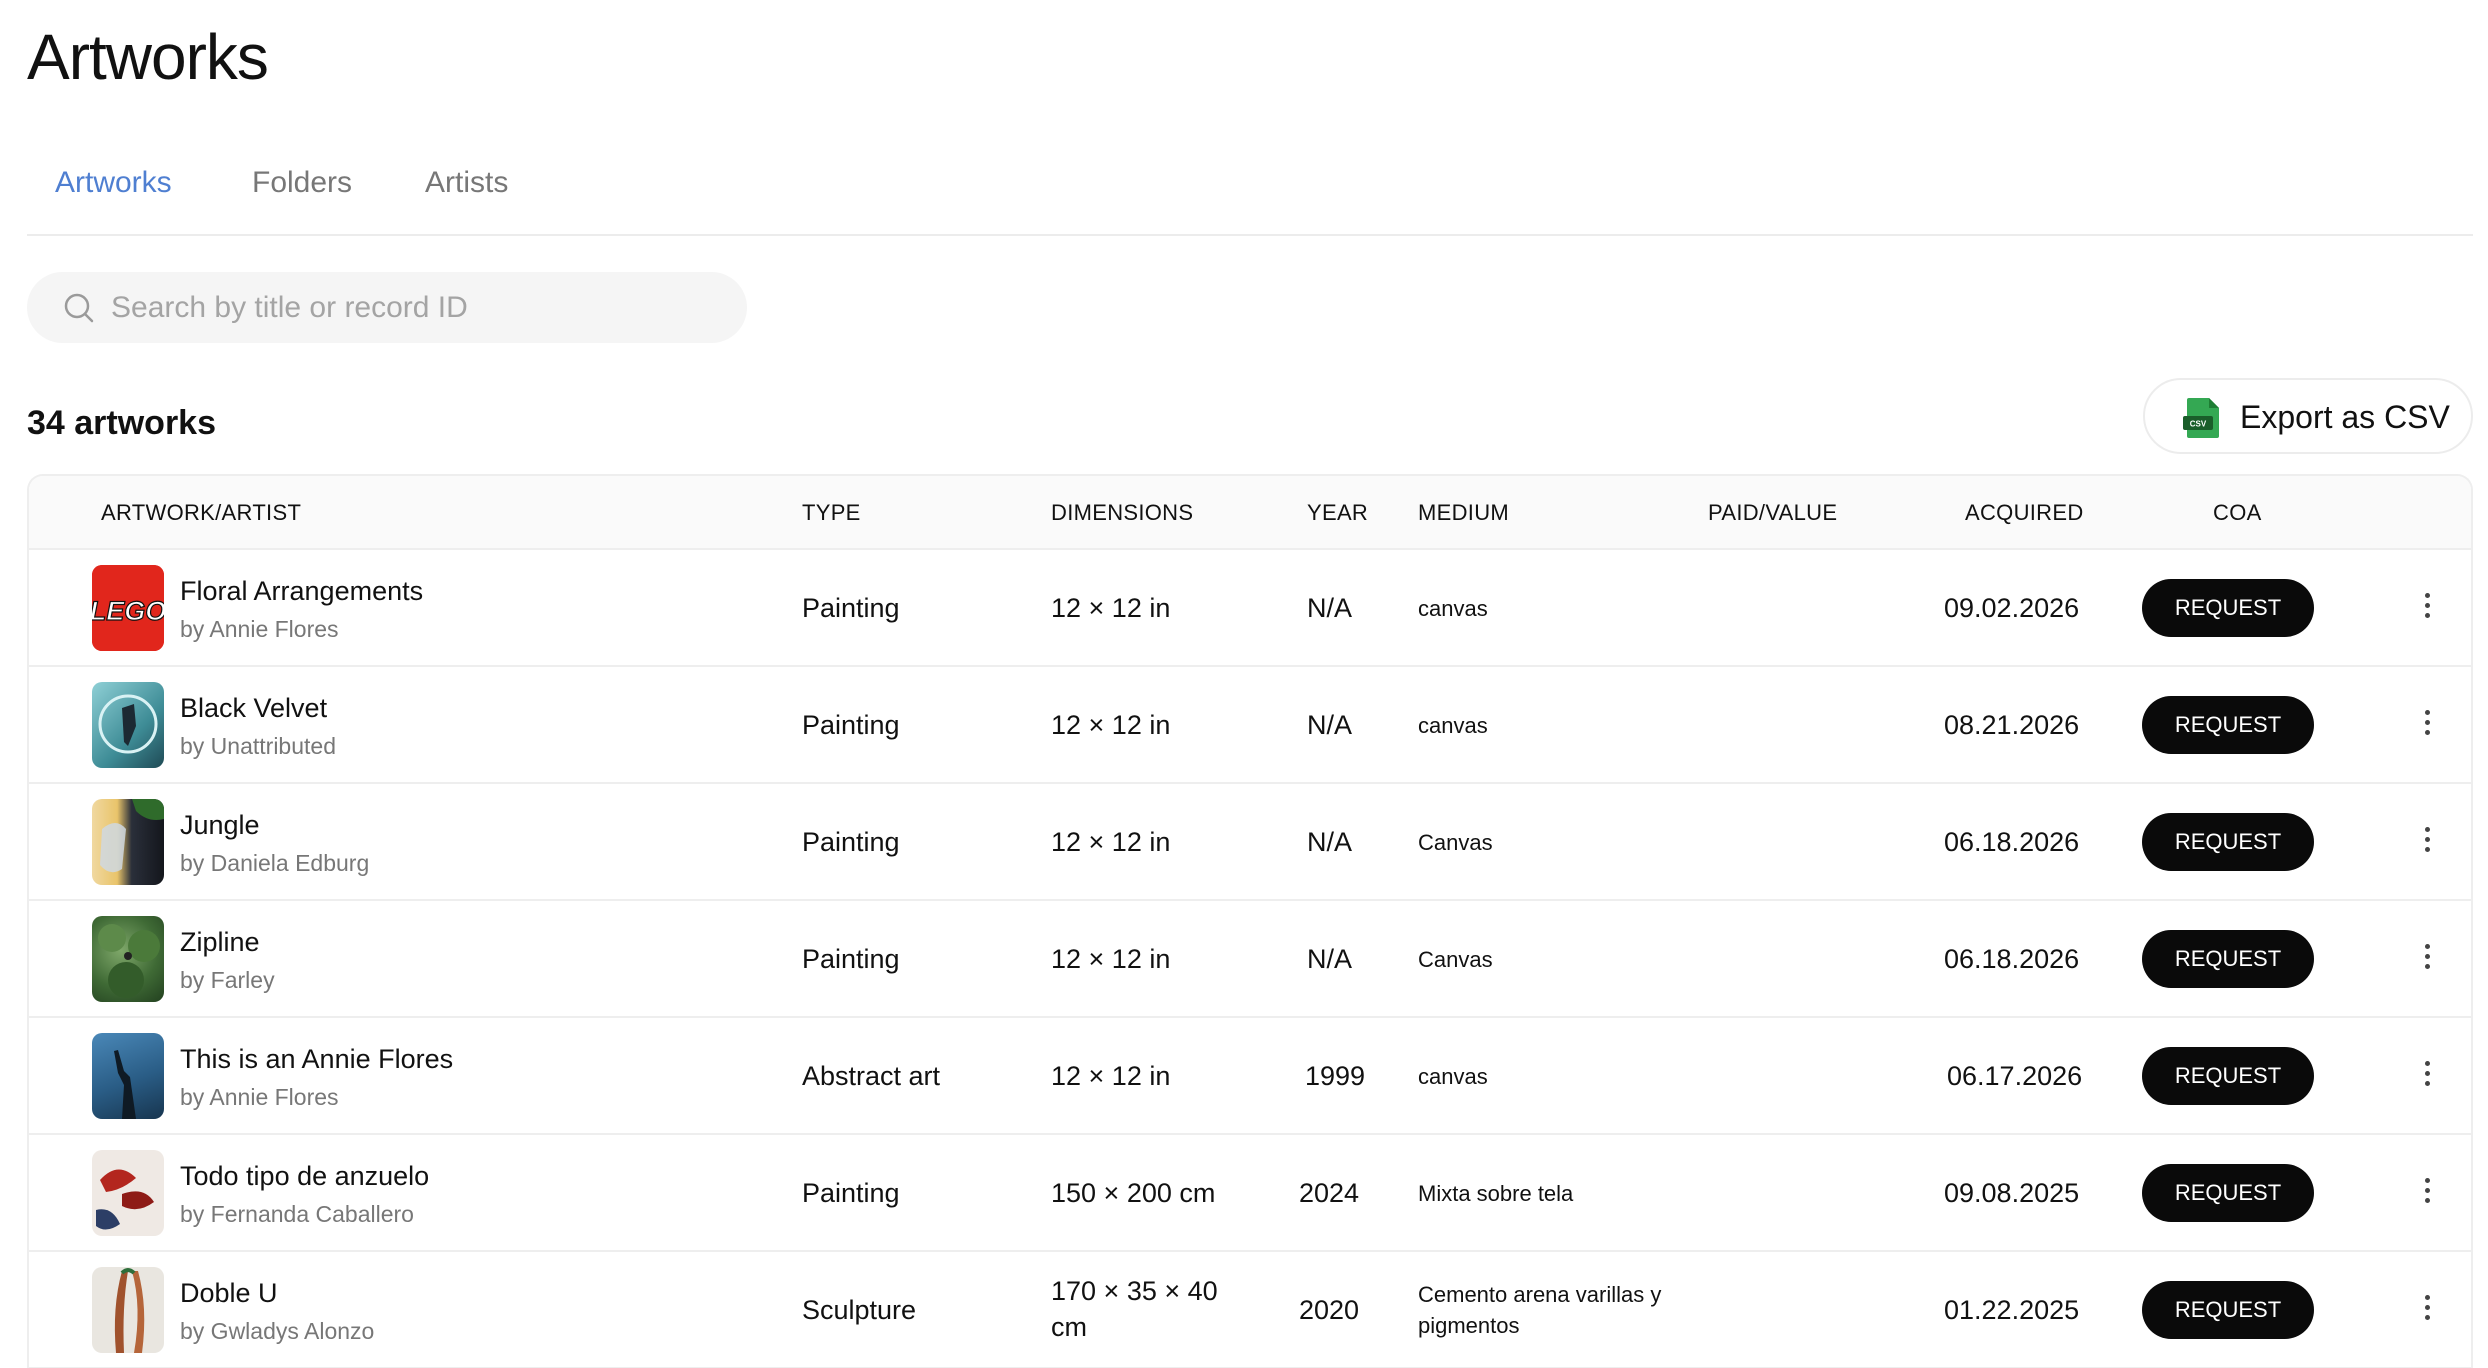 Image resolution: width=2488 pixels, height=1368 pixels. What do you see at coordinates (2012, 1193) in the screenshot?
I see `artwork-acquired: 09.08.2025` at bounding box center [2012, 1193].